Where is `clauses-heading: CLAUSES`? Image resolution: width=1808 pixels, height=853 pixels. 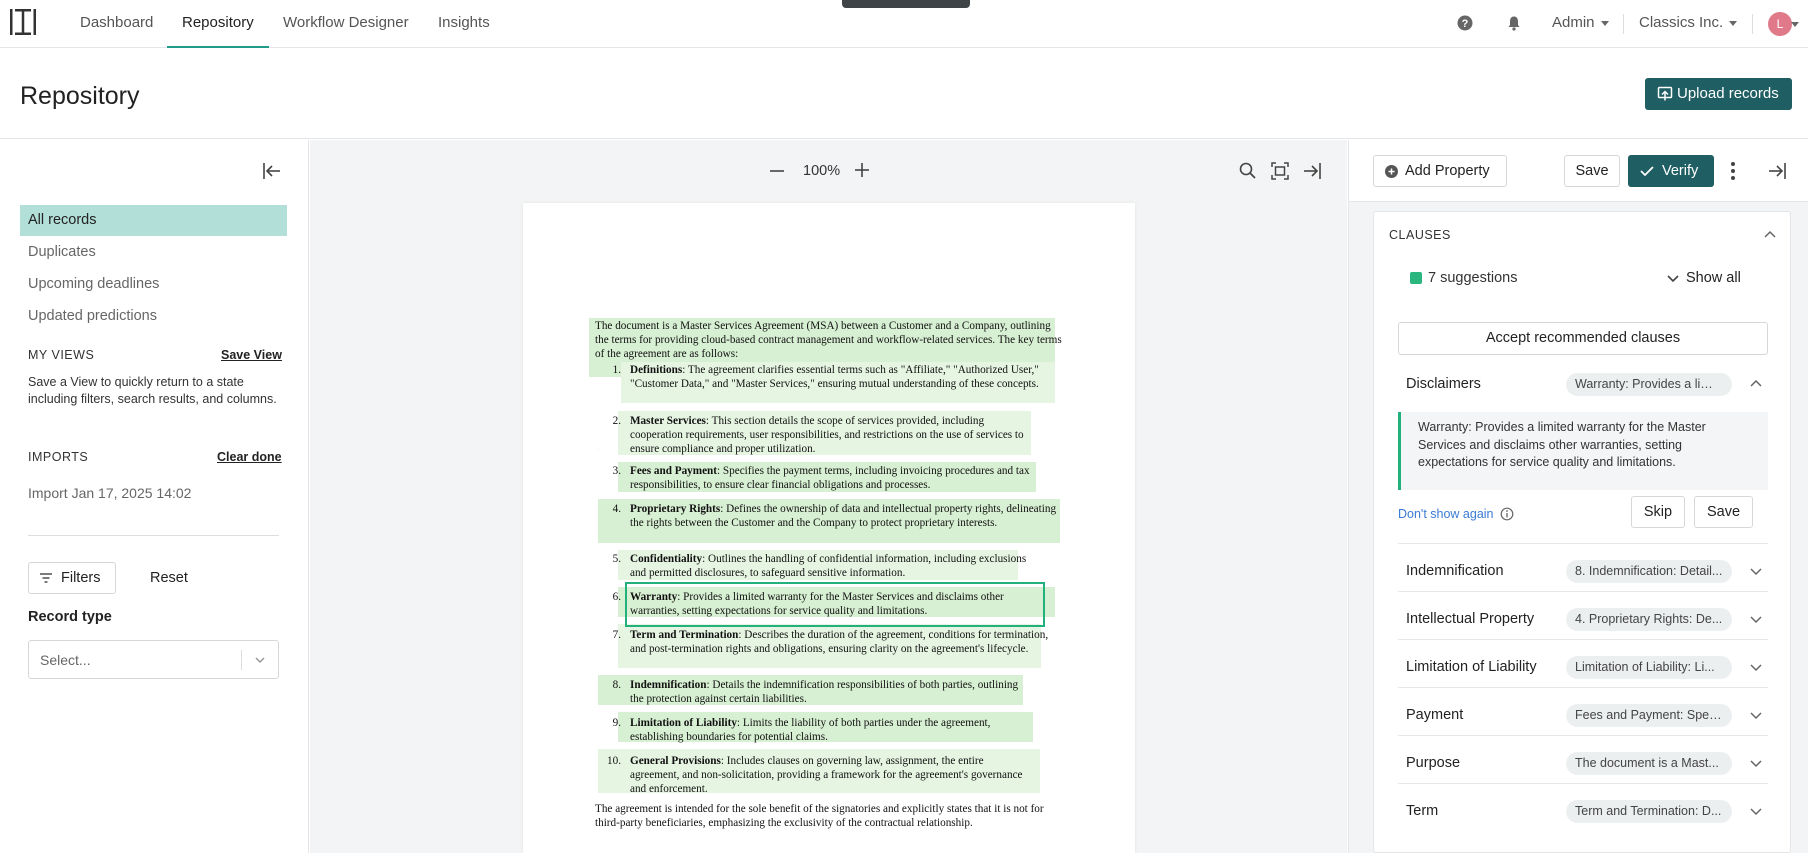
clauses-heading: CLAUSES is located at coordinates (1420, 235).